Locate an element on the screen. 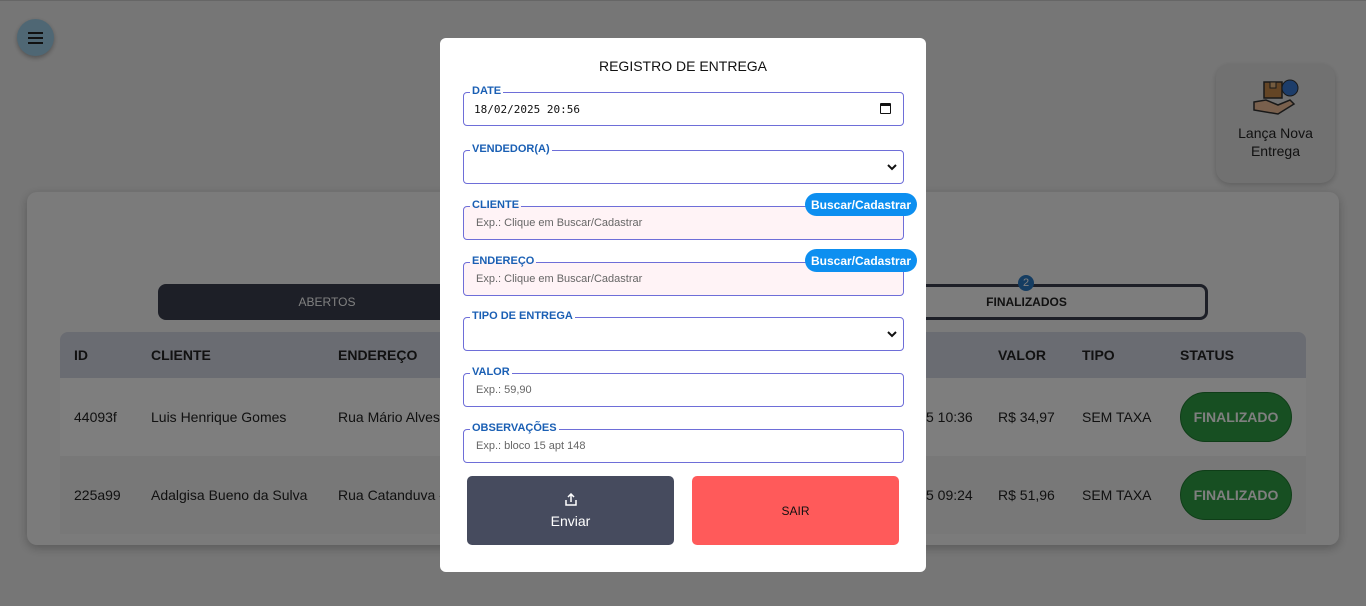 Image resolution: width=1366 pixels, height=606 pixels. valor-label: VALOR is located at coordinates (491, 372).